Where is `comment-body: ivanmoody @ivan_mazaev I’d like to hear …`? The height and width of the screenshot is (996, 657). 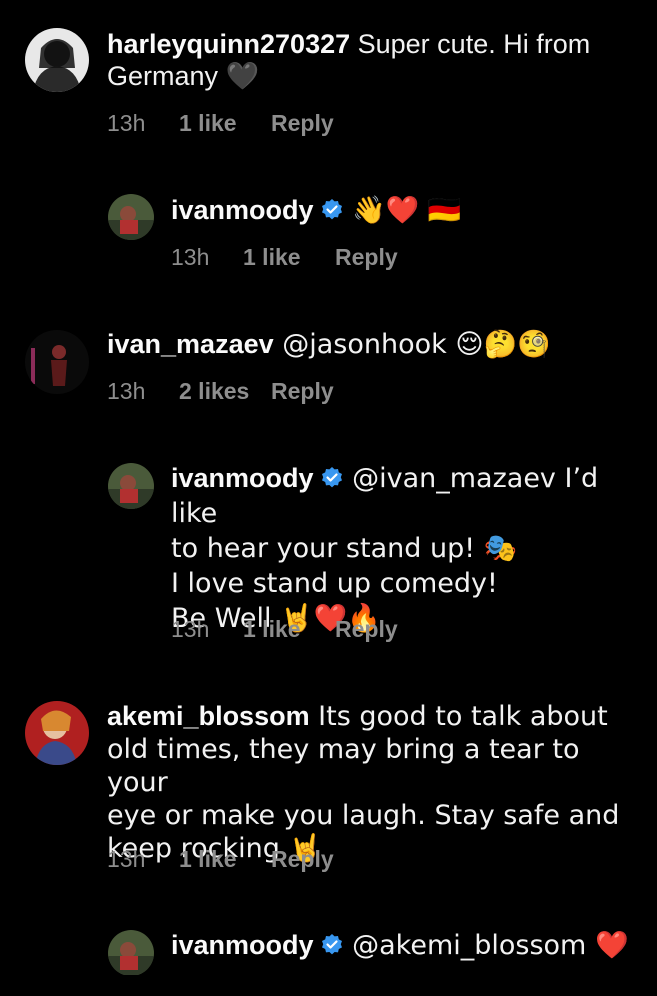 comment-body: ivanmoody @ivan_mazaev I’d like to hear … is located at coordinates (406, 548).